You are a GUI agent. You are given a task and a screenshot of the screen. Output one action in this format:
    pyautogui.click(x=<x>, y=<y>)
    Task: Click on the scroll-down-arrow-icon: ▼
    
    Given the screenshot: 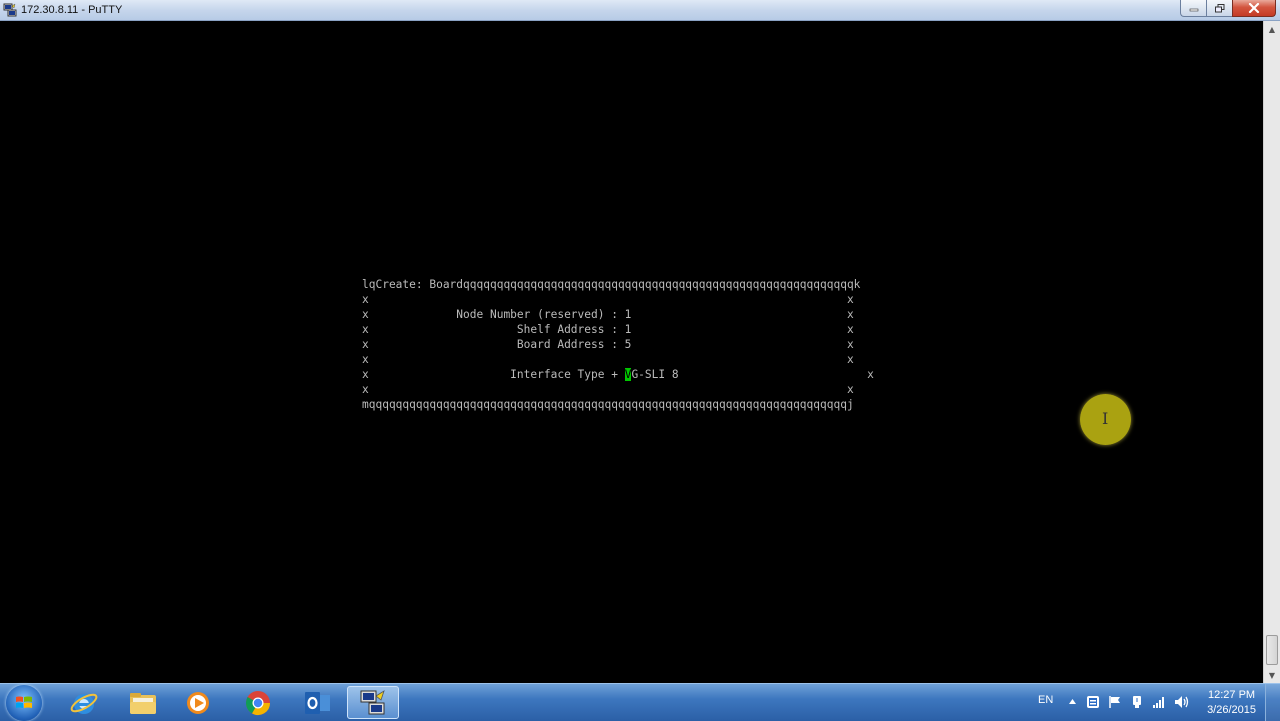 What is the action you would take?
    pyautogui.click(x=1272, y=675)
    